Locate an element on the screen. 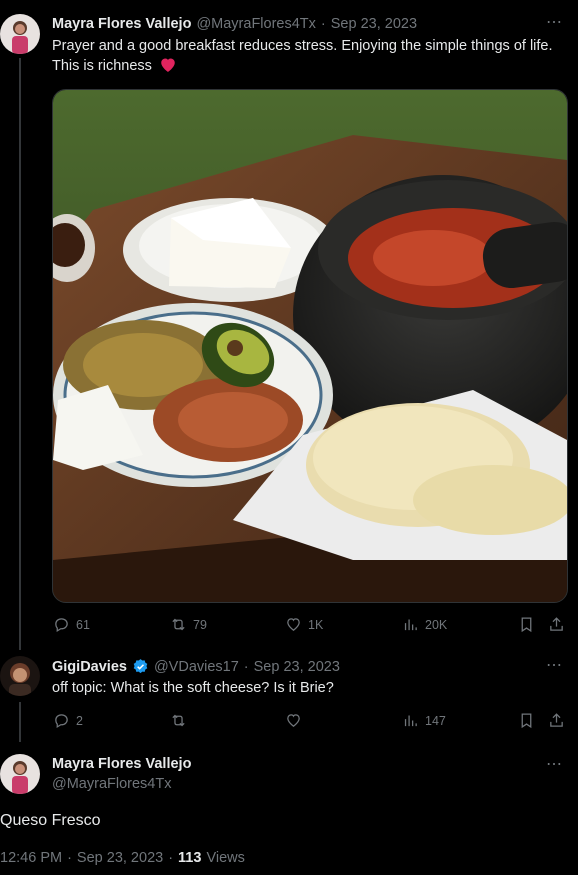  display-name: GigiDavies is located at coordinates (89, 667).